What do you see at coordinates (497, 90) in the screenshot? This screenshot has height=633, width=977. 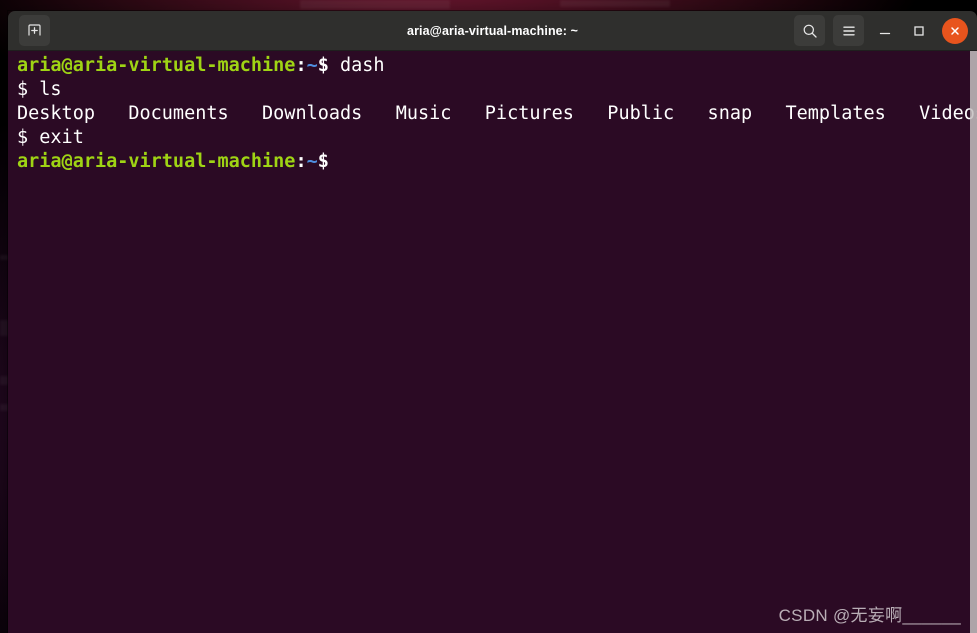 I see `terminal-line: $ ls` at bounding box center [497, 90].